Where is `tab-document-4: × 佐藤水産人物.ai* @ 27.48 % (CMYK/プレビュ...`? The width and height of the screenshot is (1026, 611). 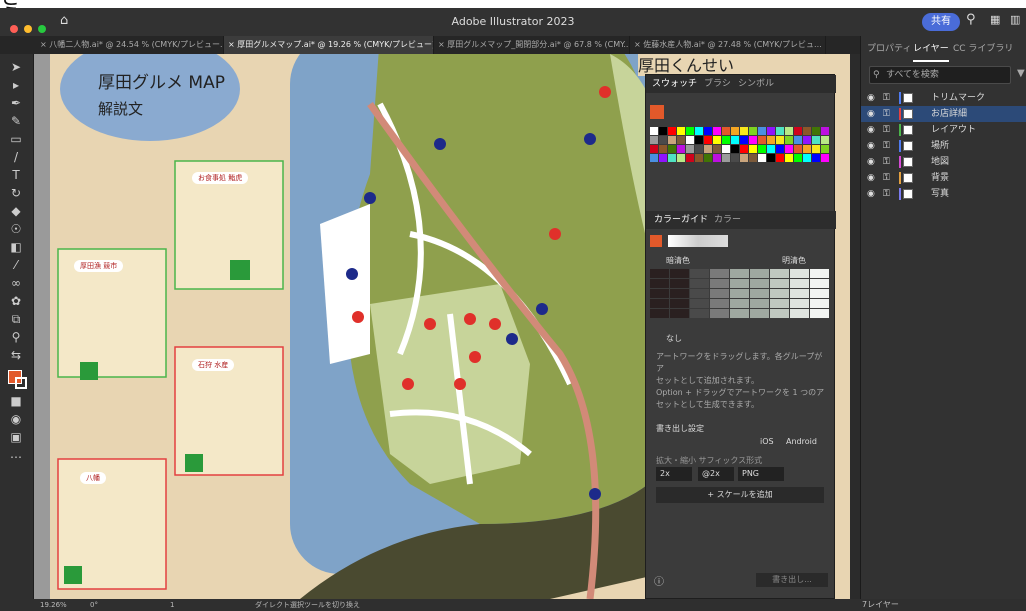 tab-document-4: × 佐藤水産人物.ai* @ 27.48 % (CMYK/プレビュ... is located at coordinates (728, 45).